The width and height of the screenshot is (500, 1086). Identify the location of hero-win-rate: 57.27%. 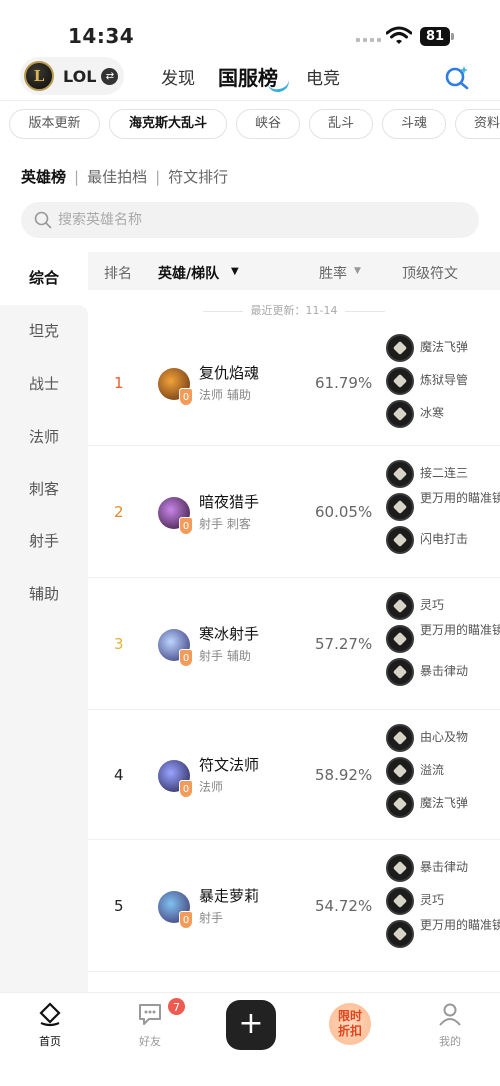
(344, 644).